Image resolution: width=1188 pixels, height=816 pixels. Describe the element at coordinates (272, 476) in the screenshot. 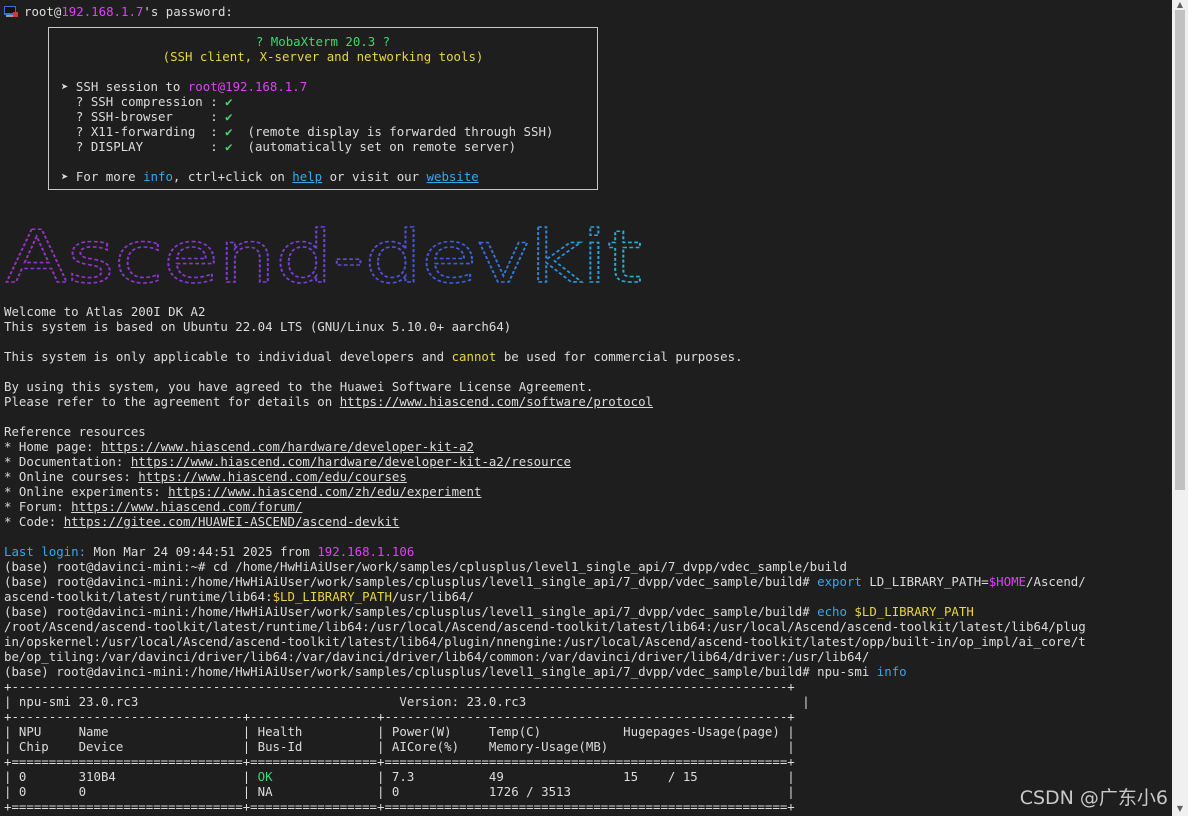

I see `resource-link: https://www.hiascend.com/edu/courses` at that location.